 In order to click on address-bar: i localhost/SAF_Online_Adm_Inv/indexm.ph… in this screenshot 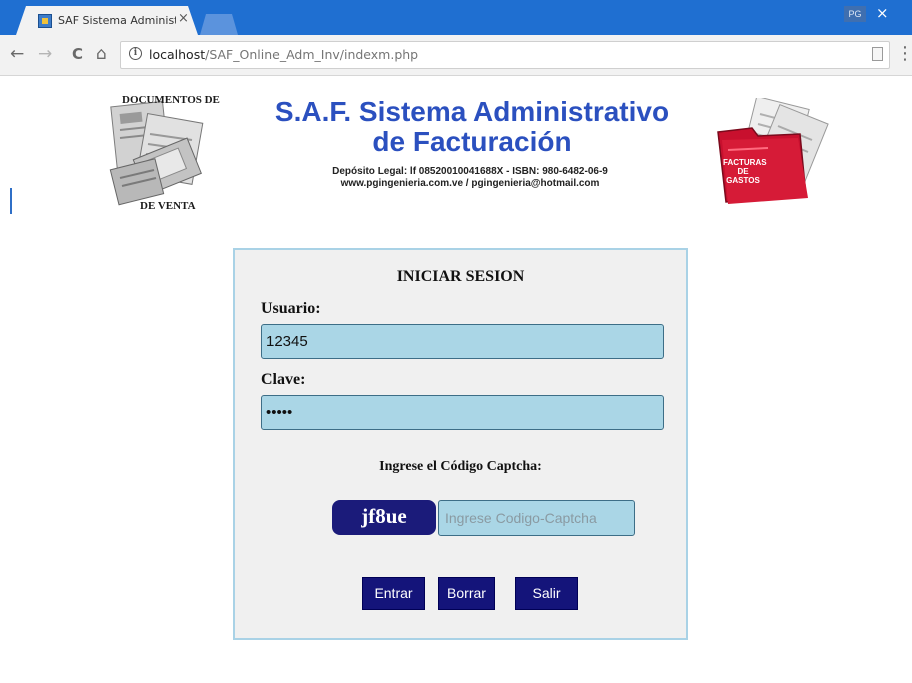, I will do `click(505, 55)`.